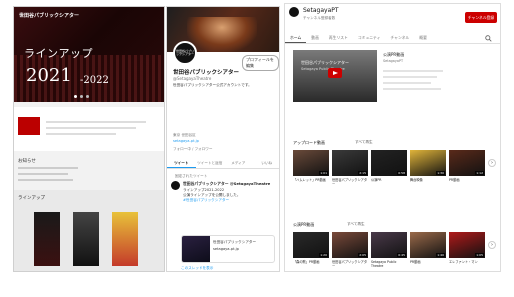 The image size is (514, 297). I want to click on news-heading: お知らせ, so click(27, 161).